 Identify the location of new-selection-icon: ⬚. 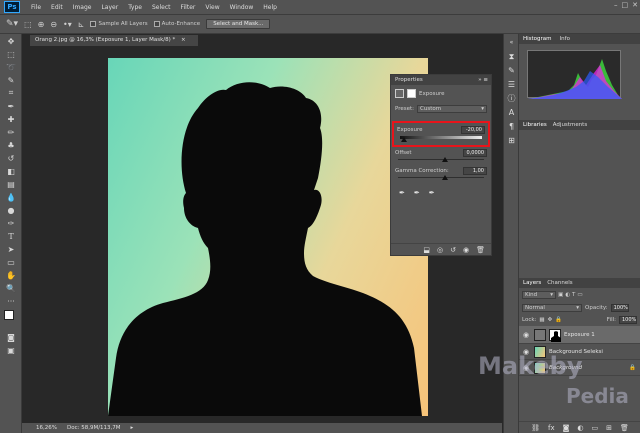
(28, 24).